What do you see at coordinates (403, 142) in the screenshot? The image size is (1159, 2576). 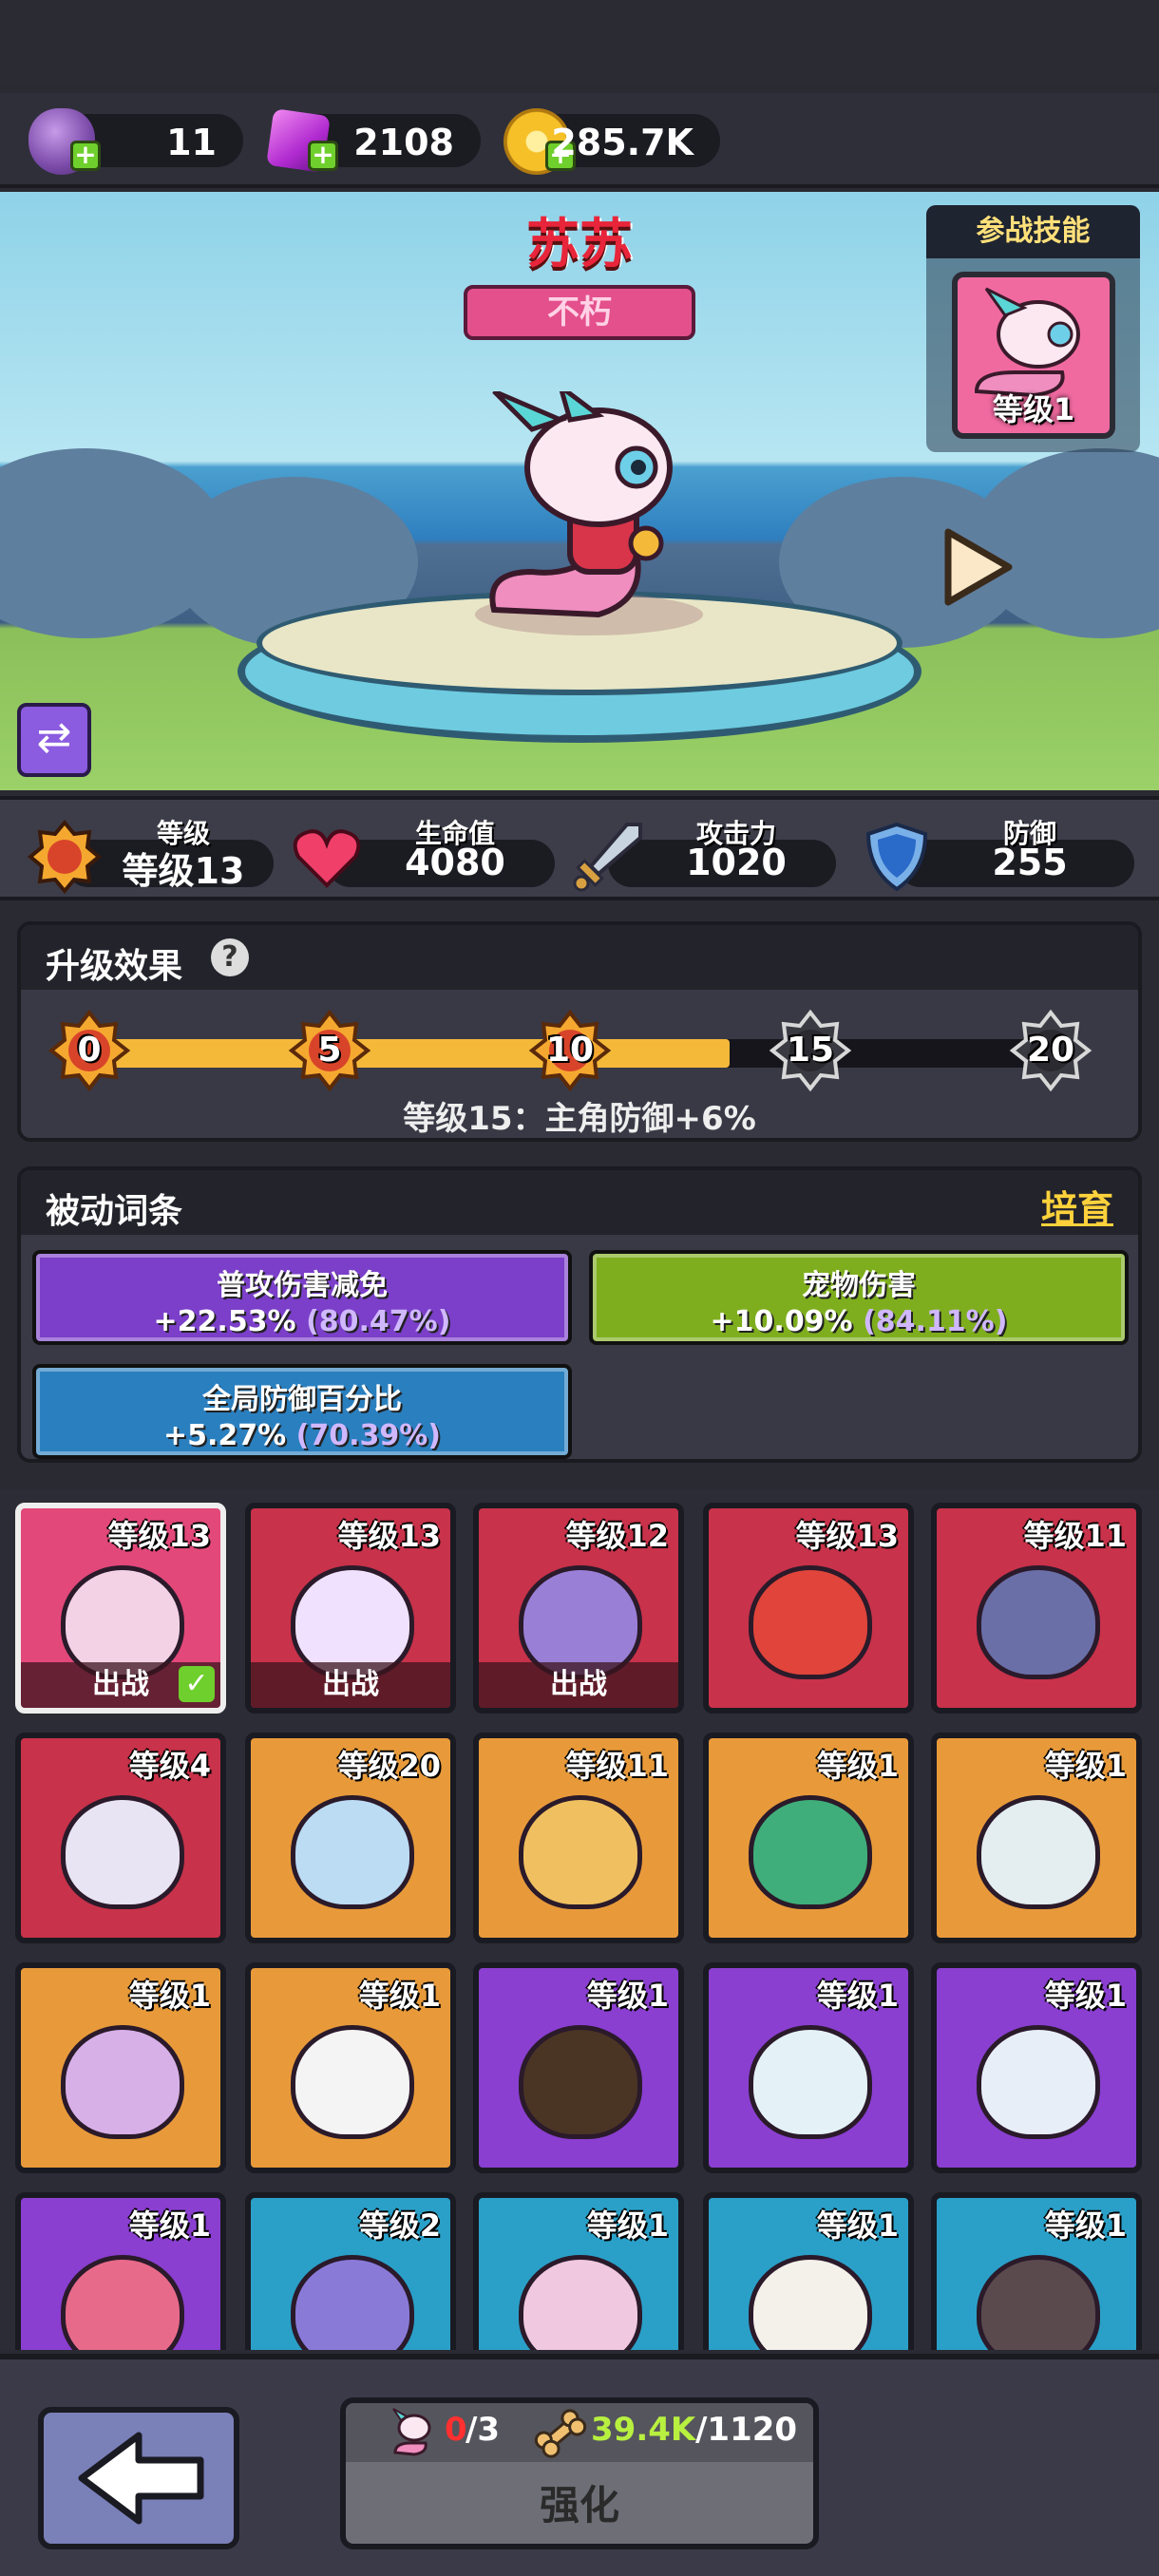 I see `gem-count: 2108` at bounding box center [403, 142].